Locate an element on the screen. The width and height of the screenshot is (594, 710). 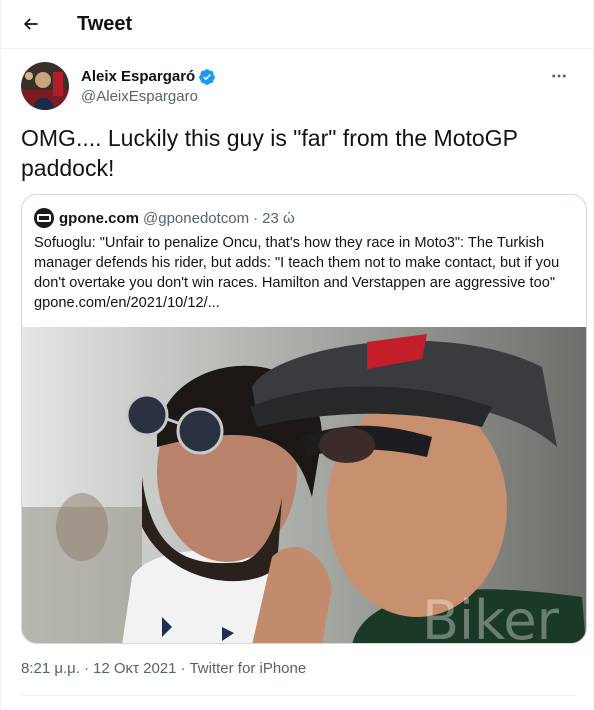
author-handle: @AleixEspargaro is located at coordinates (148, 96).